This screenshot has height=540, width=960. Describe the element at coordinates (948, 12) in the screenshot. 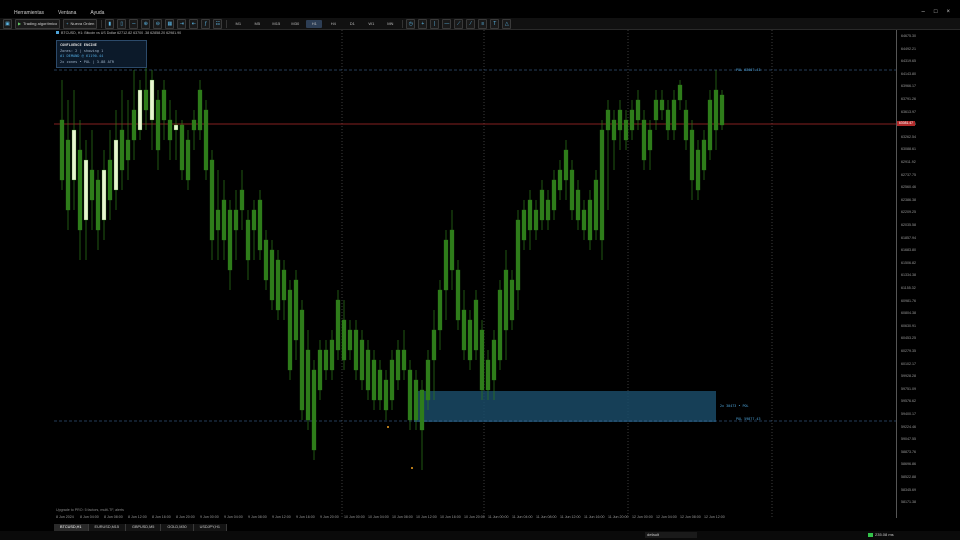

I see `close-icon: ×` at that location.